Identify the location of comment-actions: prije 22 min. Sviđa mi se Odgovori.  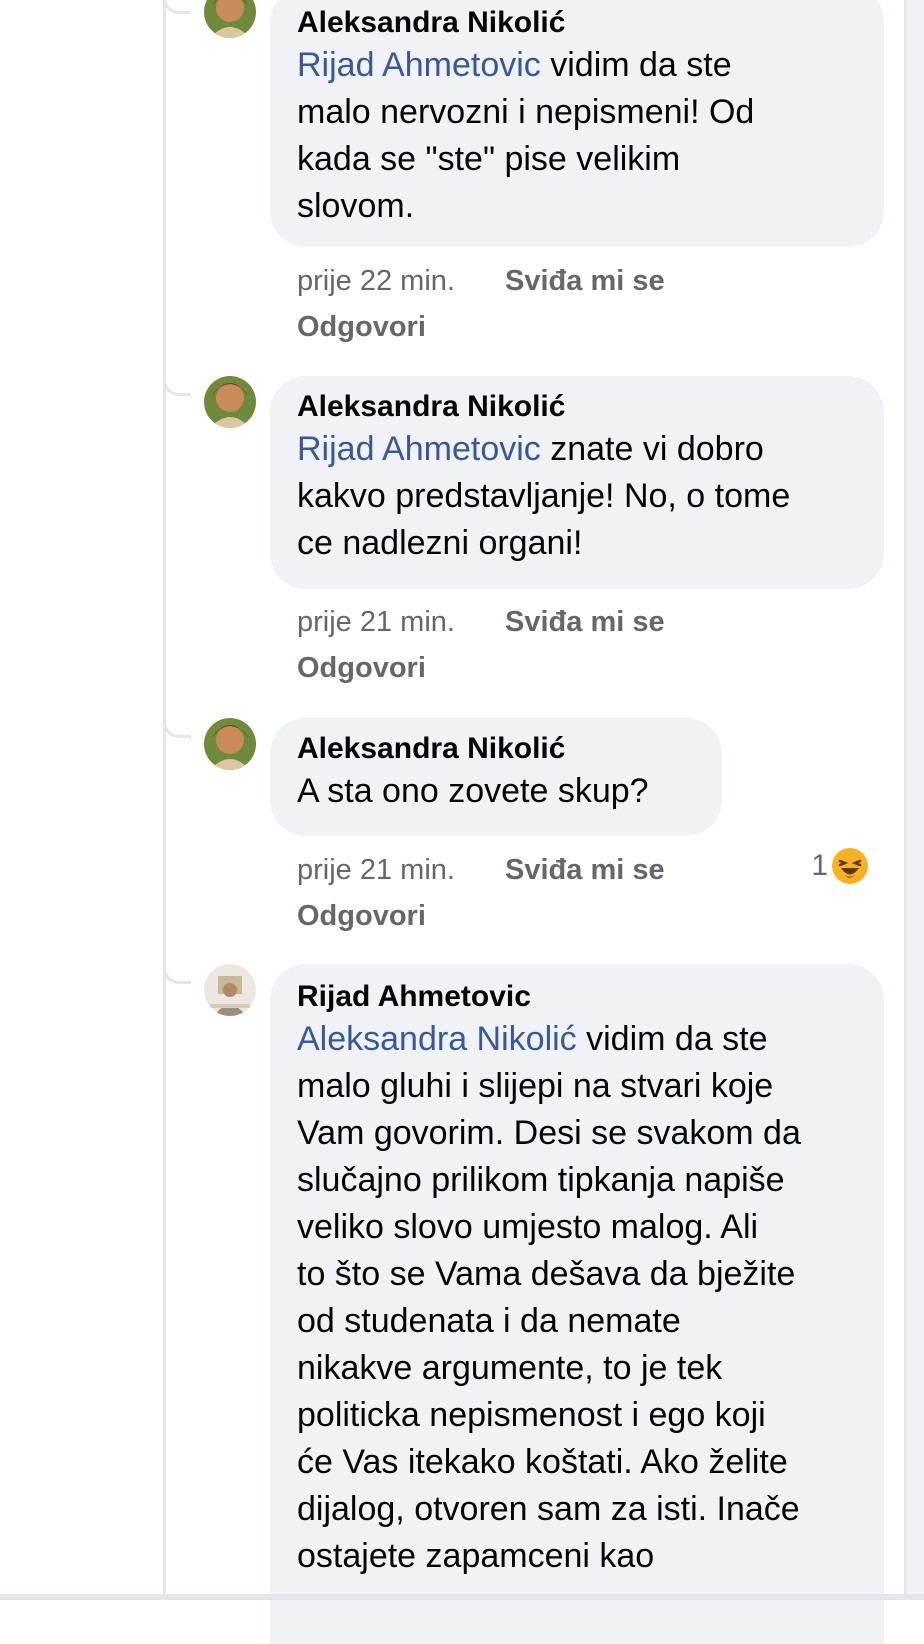
(481, 304).